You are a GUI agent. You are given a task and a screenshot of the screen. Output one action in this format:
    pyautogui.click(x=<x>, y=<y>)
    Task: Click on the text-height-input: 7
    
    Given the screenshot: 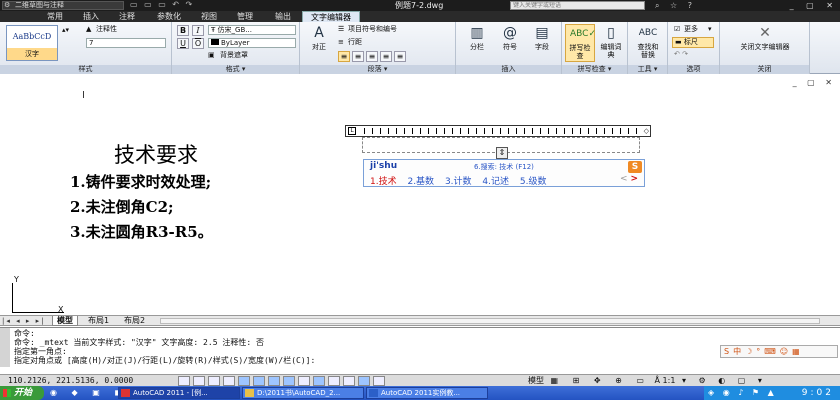 What is the action you would take?
    pyautogui.click(x=126, y=43)
    